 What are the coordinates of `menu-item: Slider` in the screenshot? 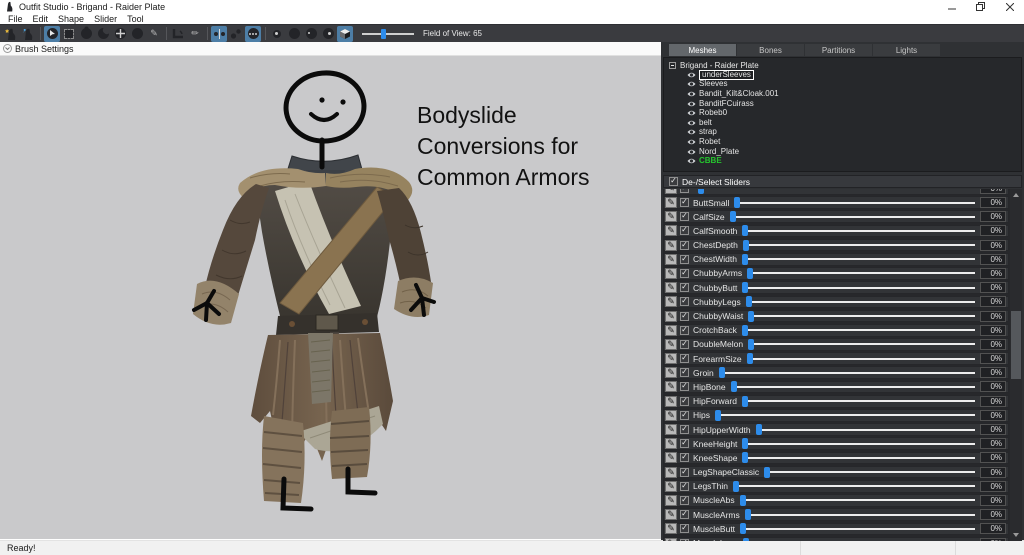 It's located at (105, 19).